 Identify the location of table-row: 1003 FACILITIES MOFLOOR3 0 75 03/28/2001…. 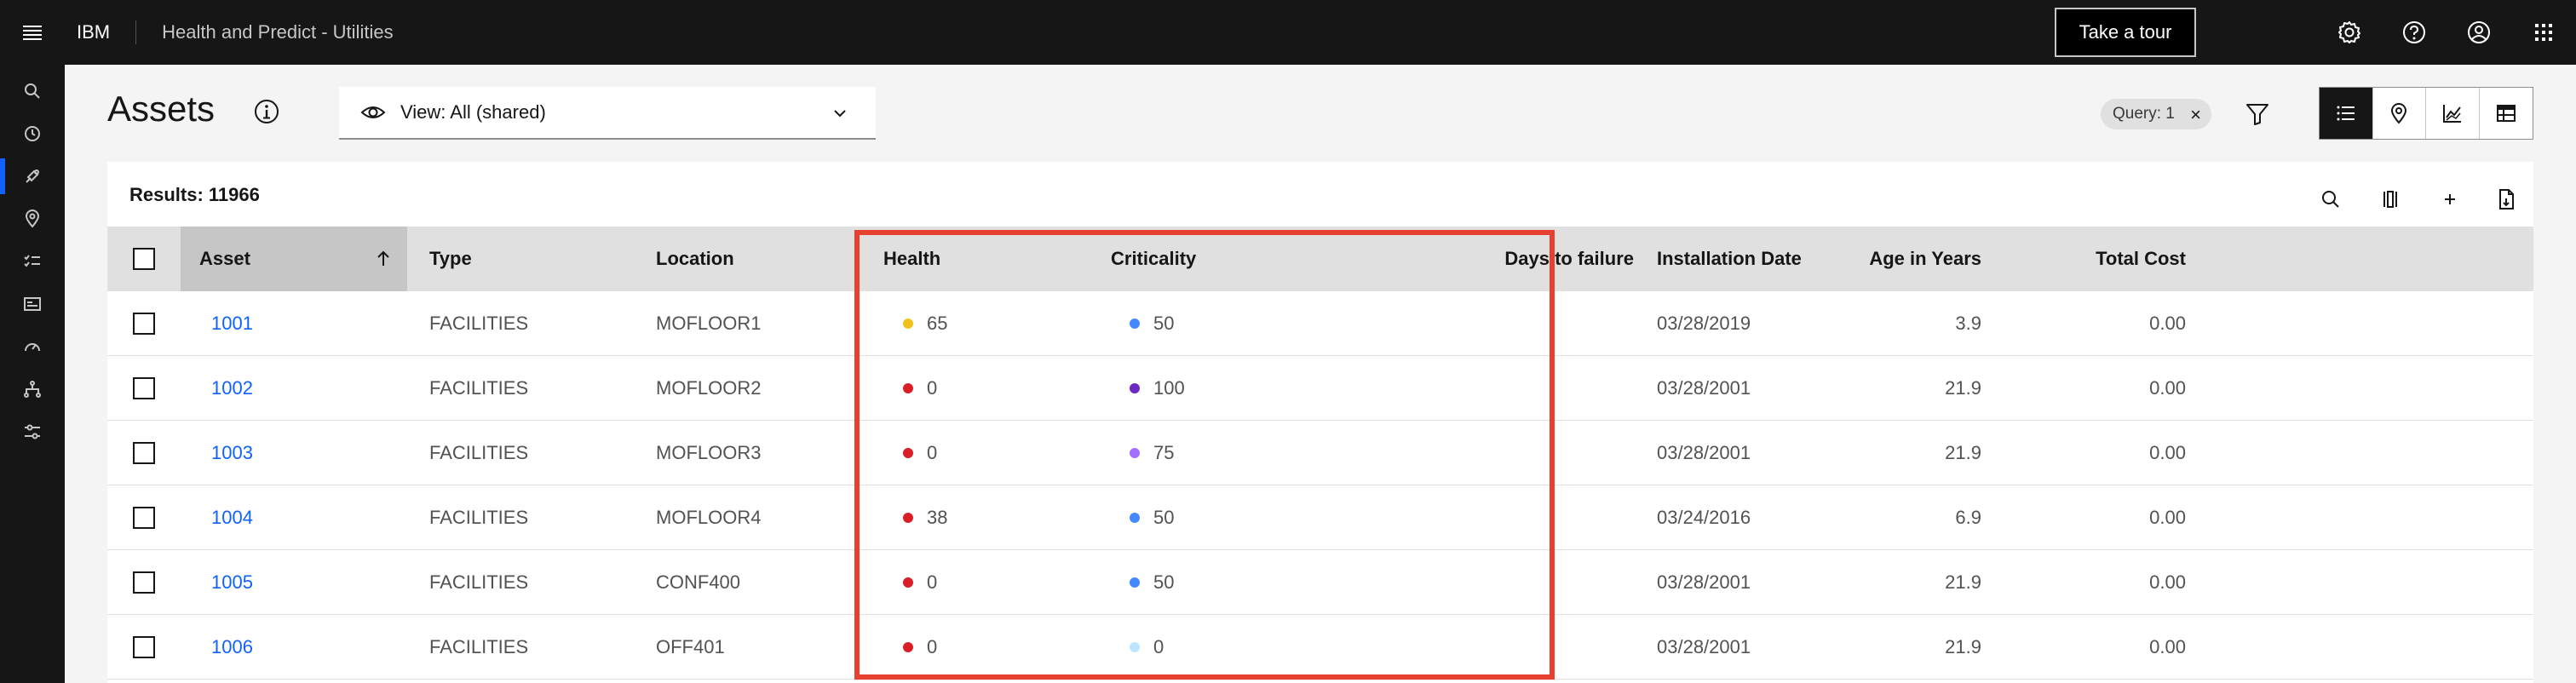
(1320, 453).